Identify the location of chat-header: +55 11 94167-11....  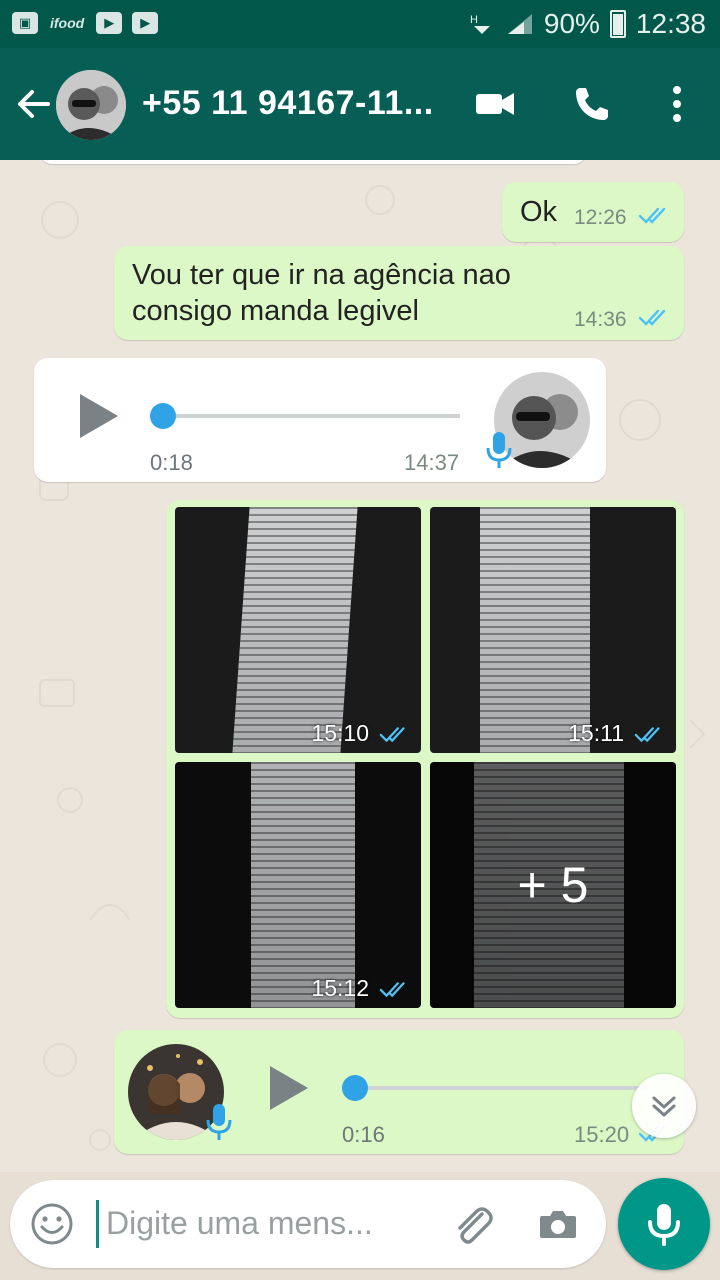
(360, 104).